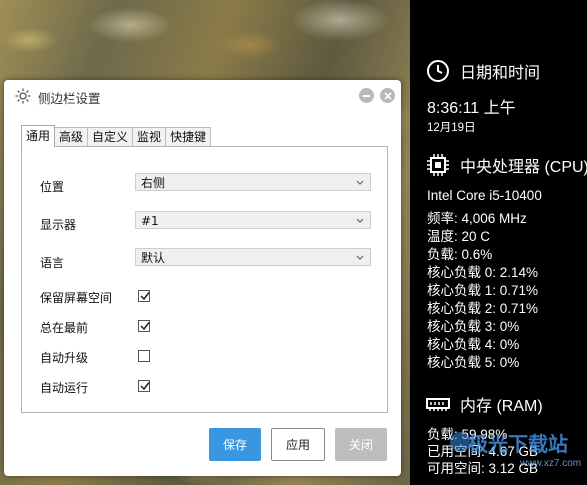 The width and height of the screenshot is (587, 485). Describe the element at coordinates (144, 356) in the screenshot. I see `auto-update-checkbox` at that location.